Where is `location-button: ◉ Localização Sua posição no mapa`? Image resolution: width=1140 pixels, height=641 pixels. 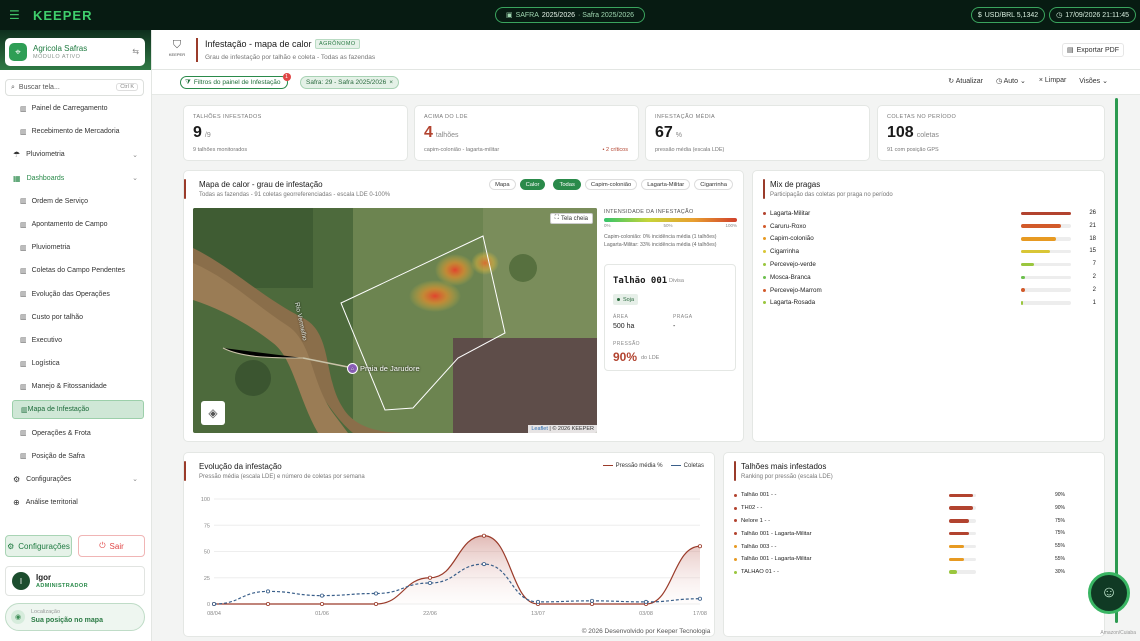
location-button: ◉ Localização Sua posição no mapa is located at coordinates (75, 617).